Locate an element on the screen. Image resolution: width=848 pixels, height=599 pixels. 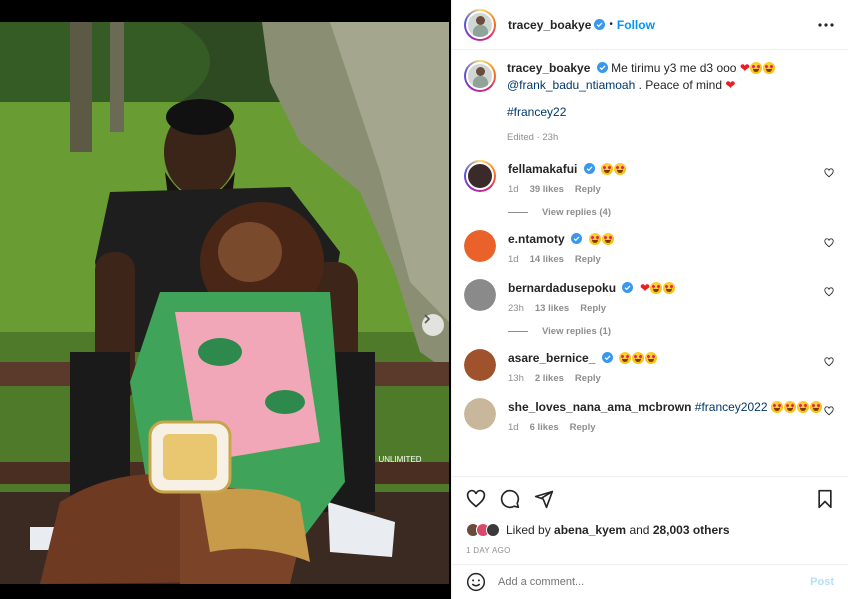
author-username: tracey_boakye is located at coordinates (549, 25).